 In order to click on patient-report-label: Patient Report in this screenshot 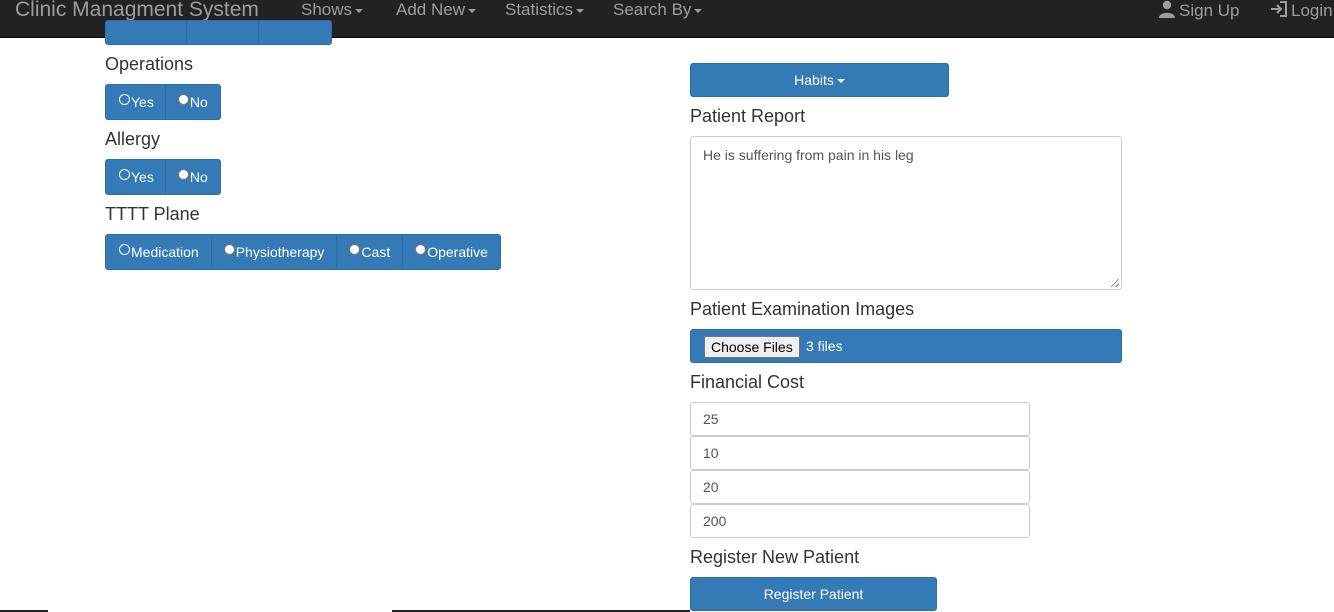, I will do `click(748, 116)`.